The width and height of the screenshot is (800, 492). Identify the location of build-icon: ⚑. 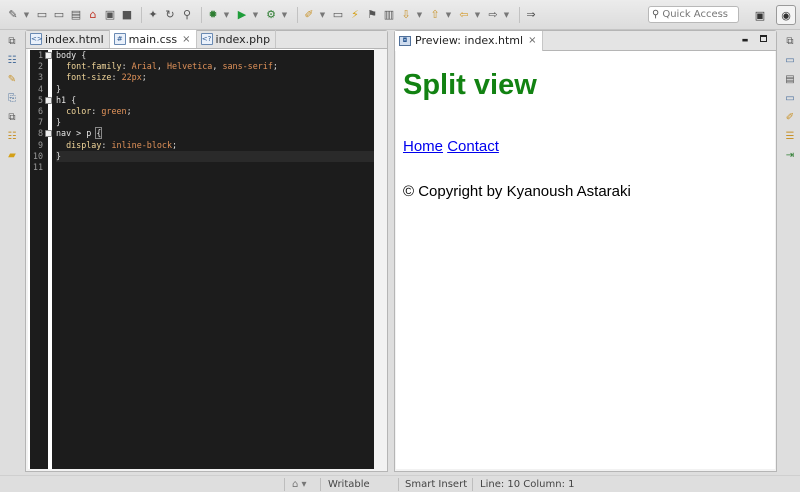
(372, 15).